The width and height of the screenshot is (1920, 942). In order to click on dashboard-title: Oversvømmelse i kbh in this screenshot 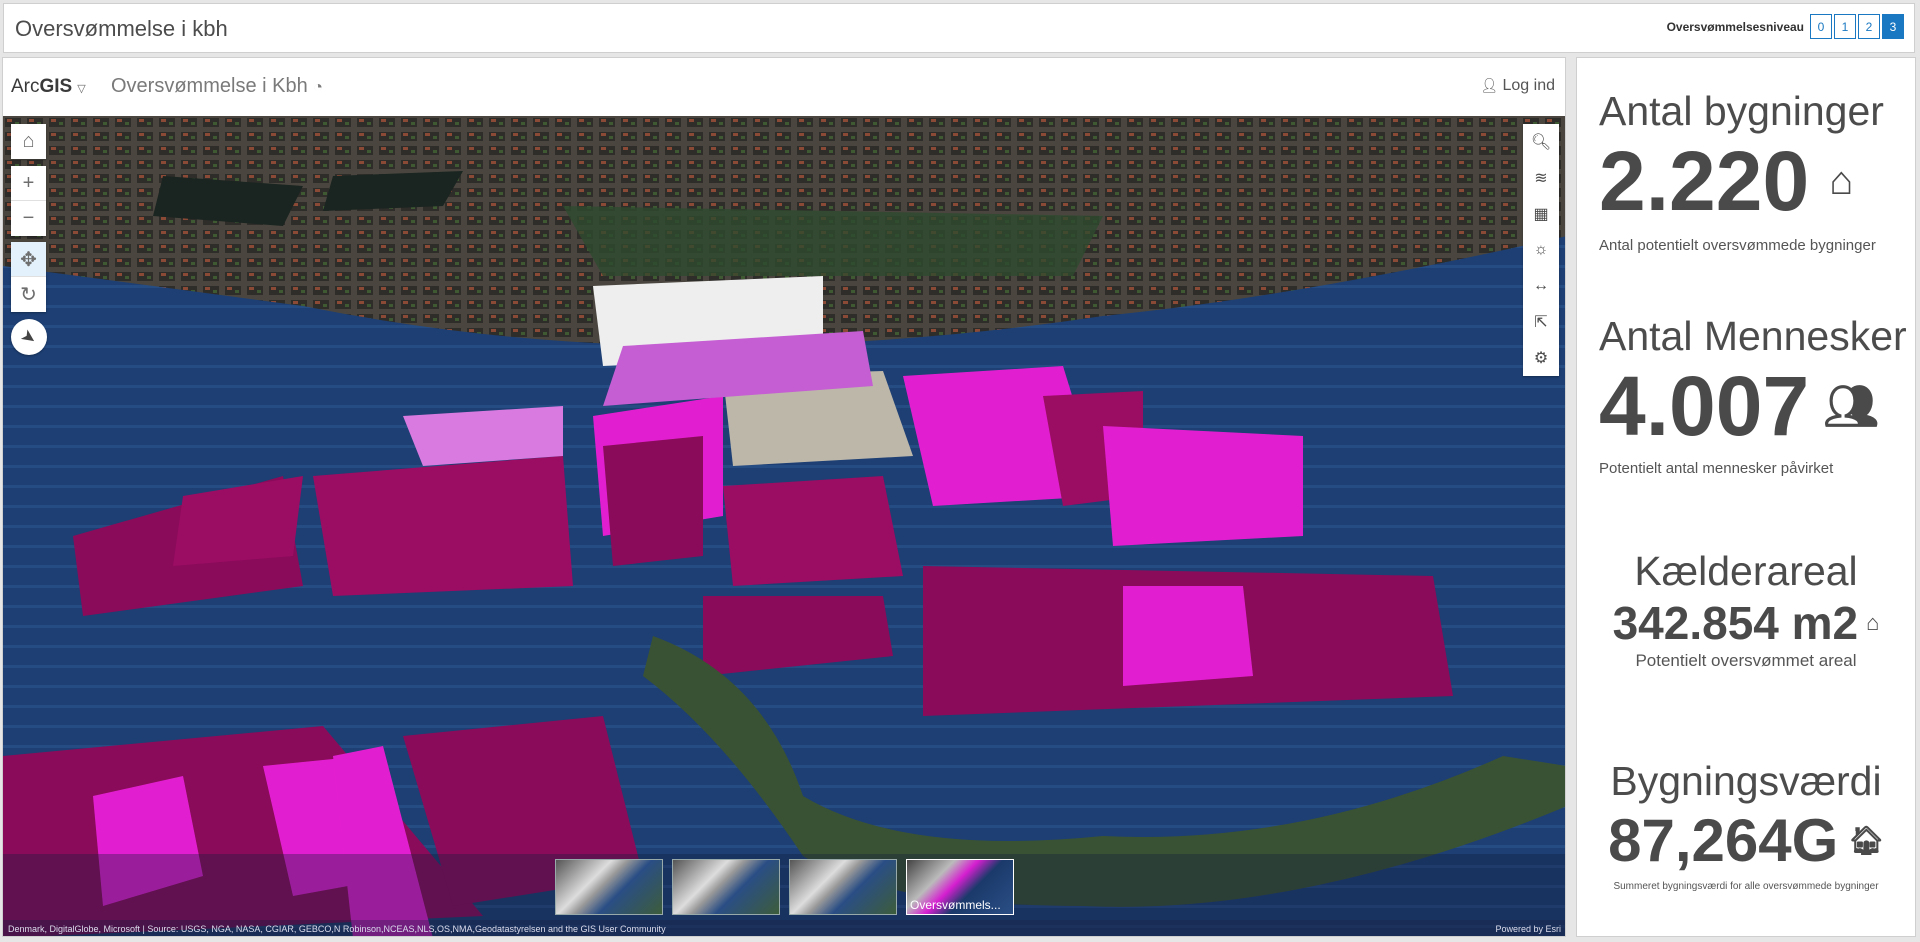, I will do `click(121, 28)`.